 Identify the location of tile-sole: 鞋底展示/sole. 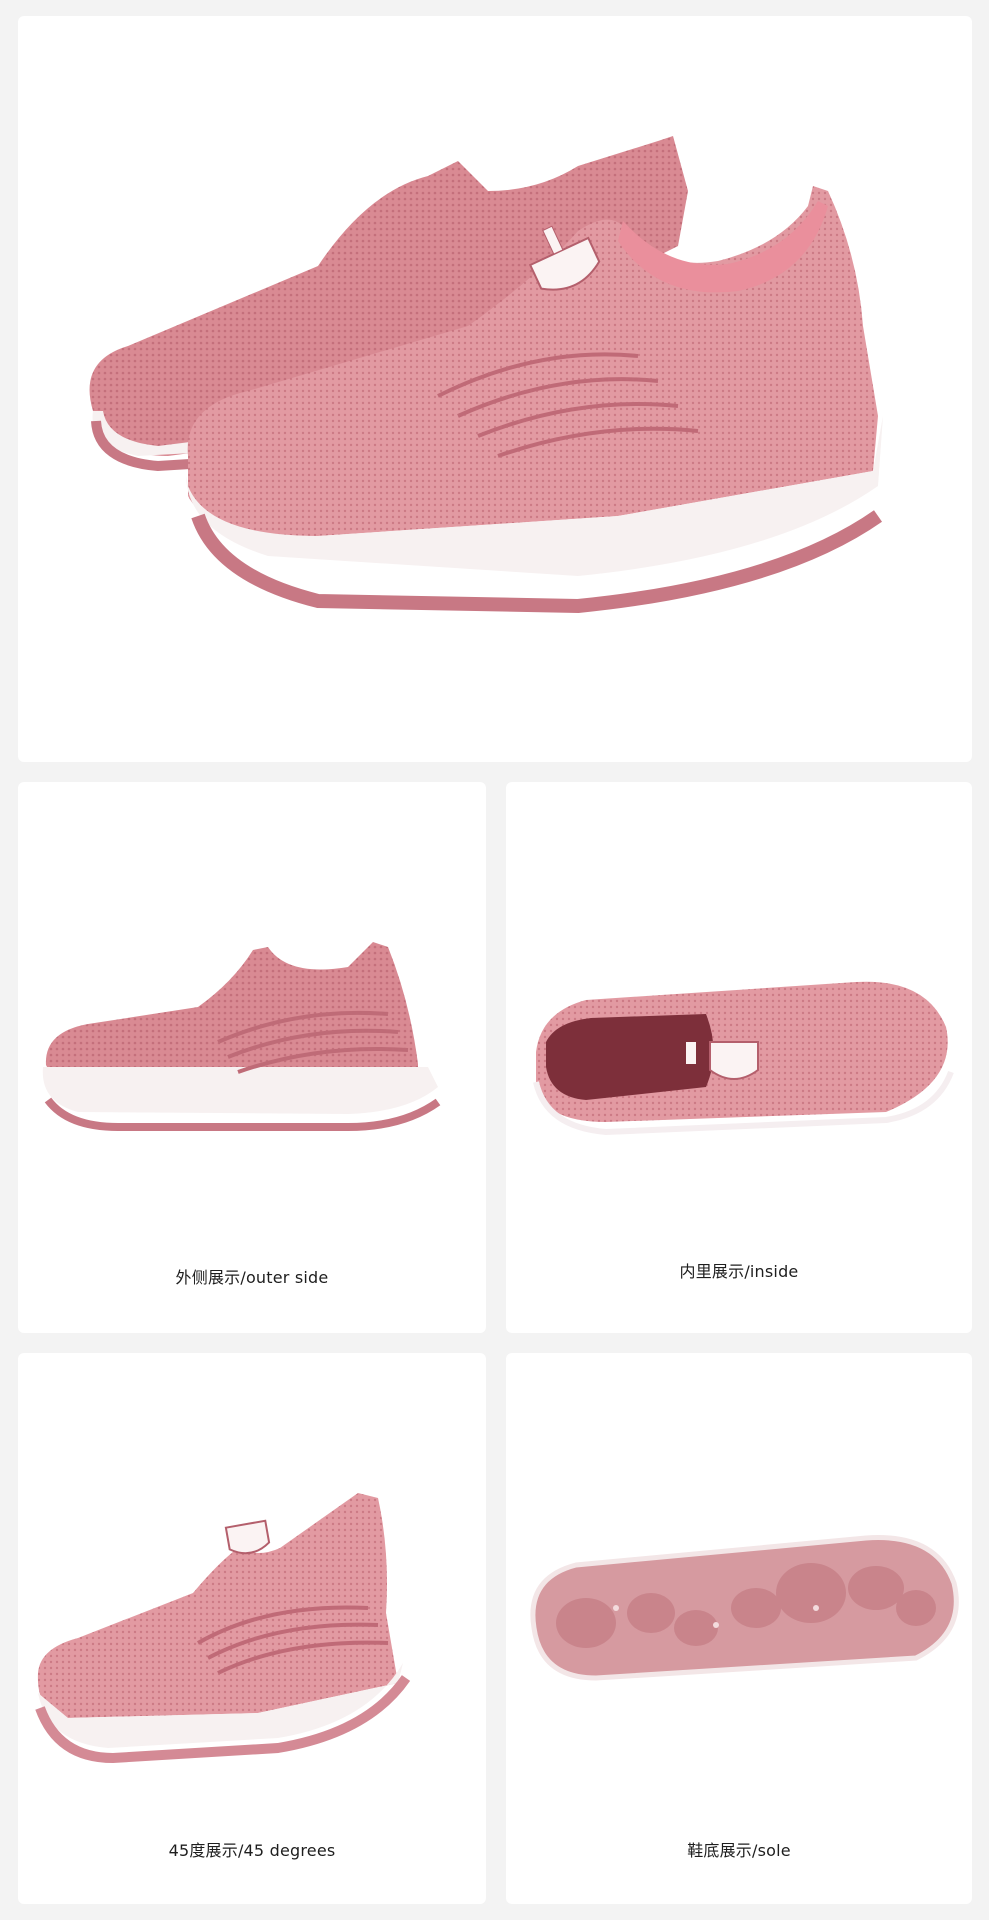
(739, 1628).